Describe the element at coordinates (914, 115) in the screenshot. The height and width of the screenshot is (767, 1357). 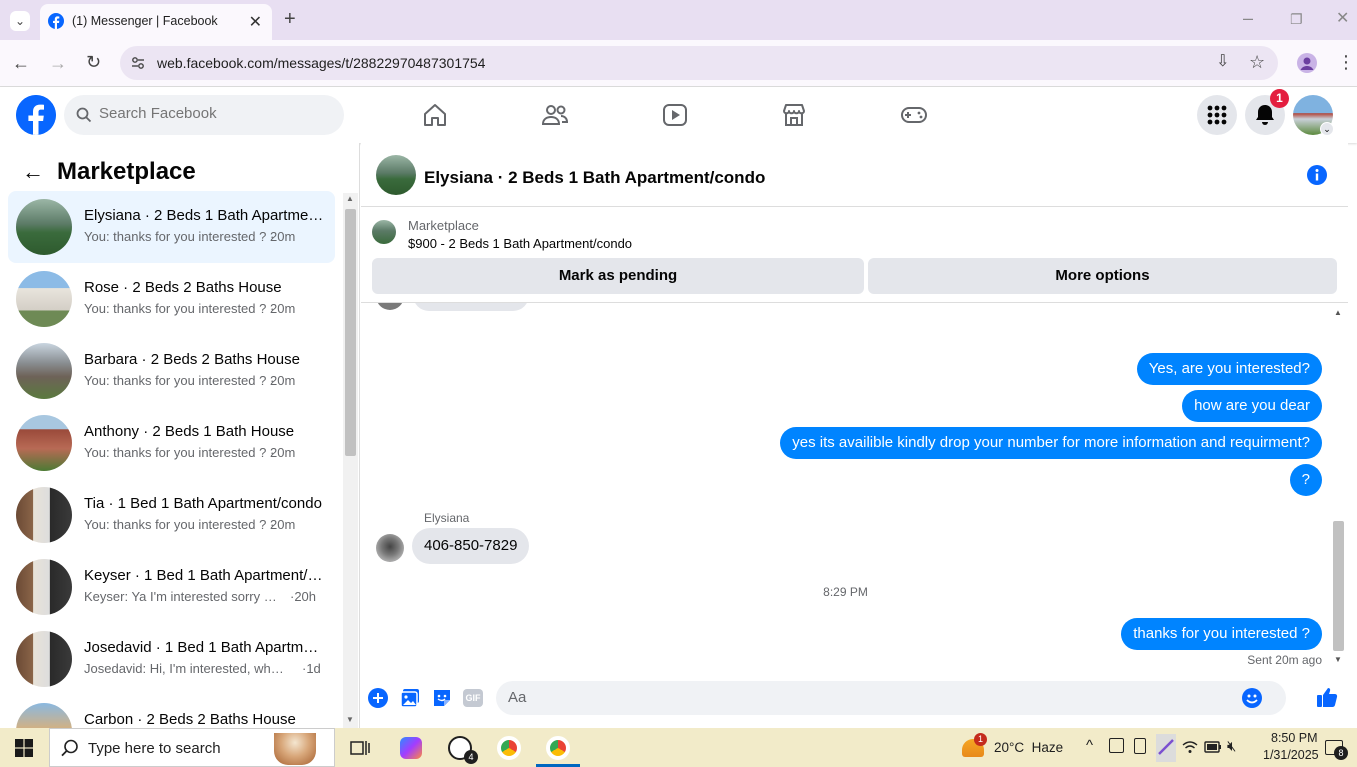
I see `gaming-icon` at that location.